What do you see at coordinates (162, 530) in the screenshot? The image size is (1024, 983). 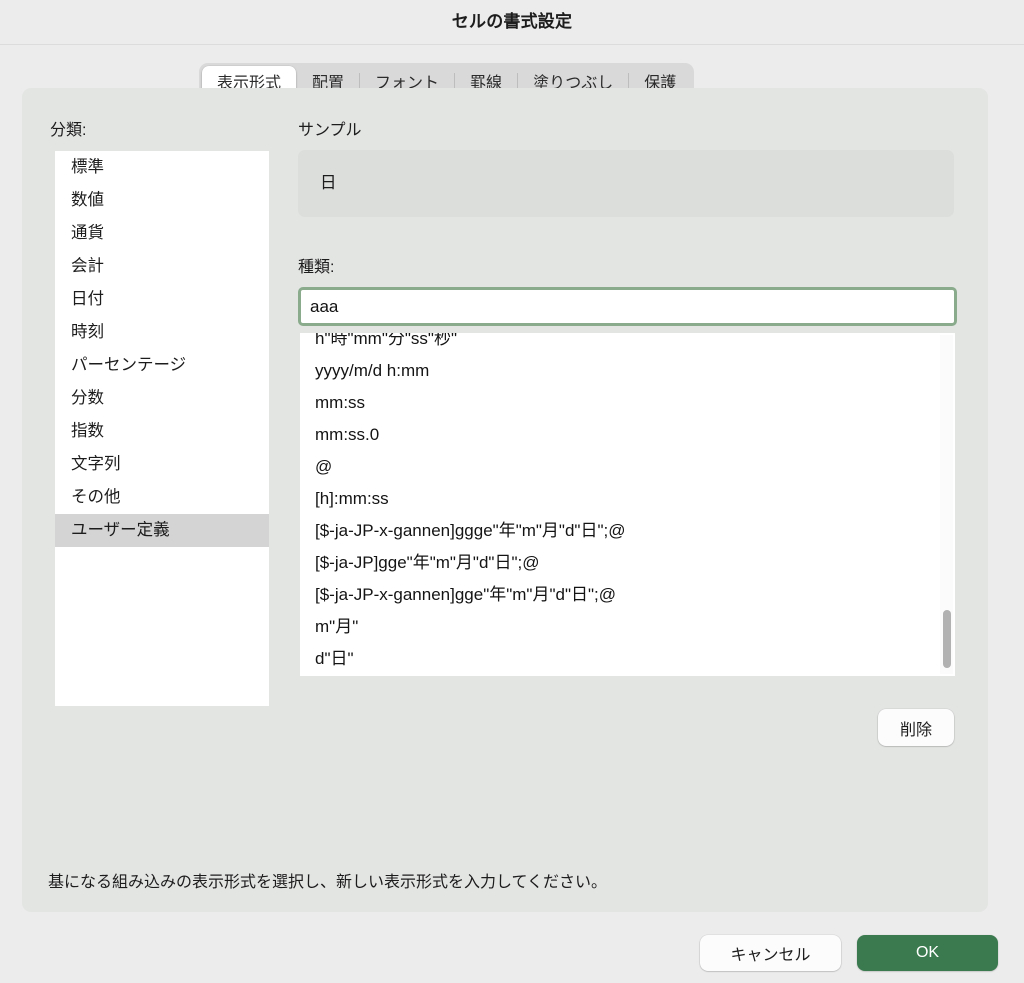 I see `category-item: ユーザー定義` at bounding box center [162, 530].